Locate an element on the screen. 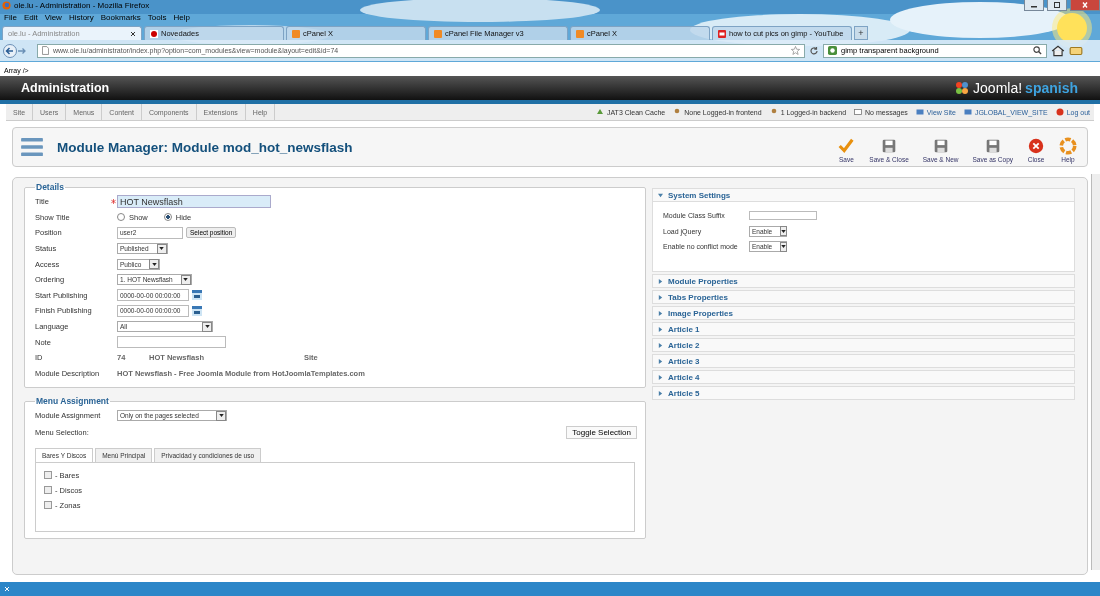 This screenshot has height=596, width=1100. minimize-icon is located at coordinates (1034, 5).